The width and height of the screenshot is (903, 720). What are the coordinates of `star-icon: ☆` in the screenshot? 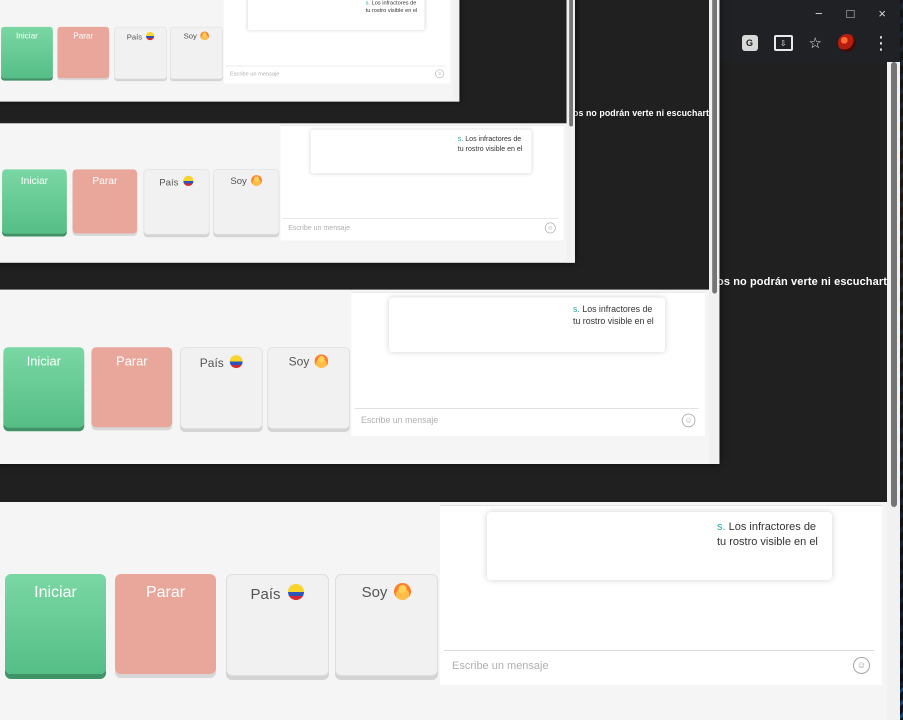 It's located at (815, 43).